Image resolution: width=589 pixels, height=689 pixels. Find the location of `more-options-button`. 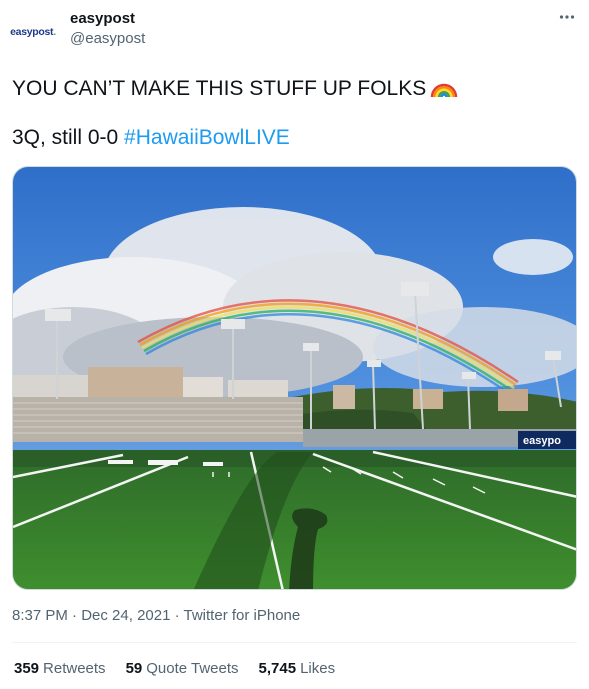

more-options-button is located at coordinates (567, 17).